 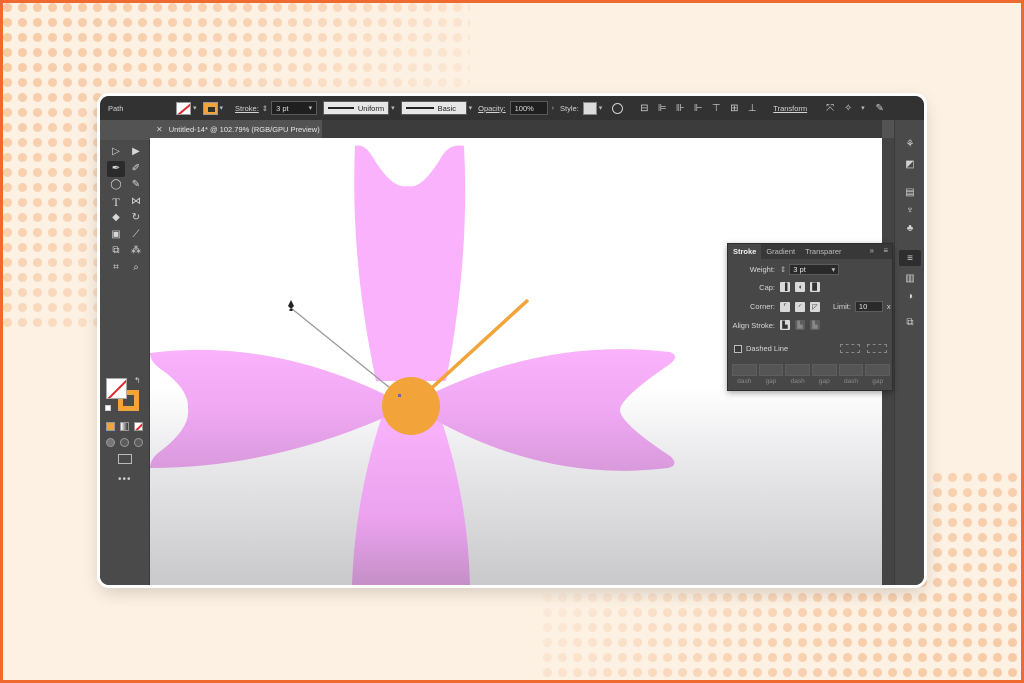 I want to click on draw-normal-icon, so click(x=110, y=442).